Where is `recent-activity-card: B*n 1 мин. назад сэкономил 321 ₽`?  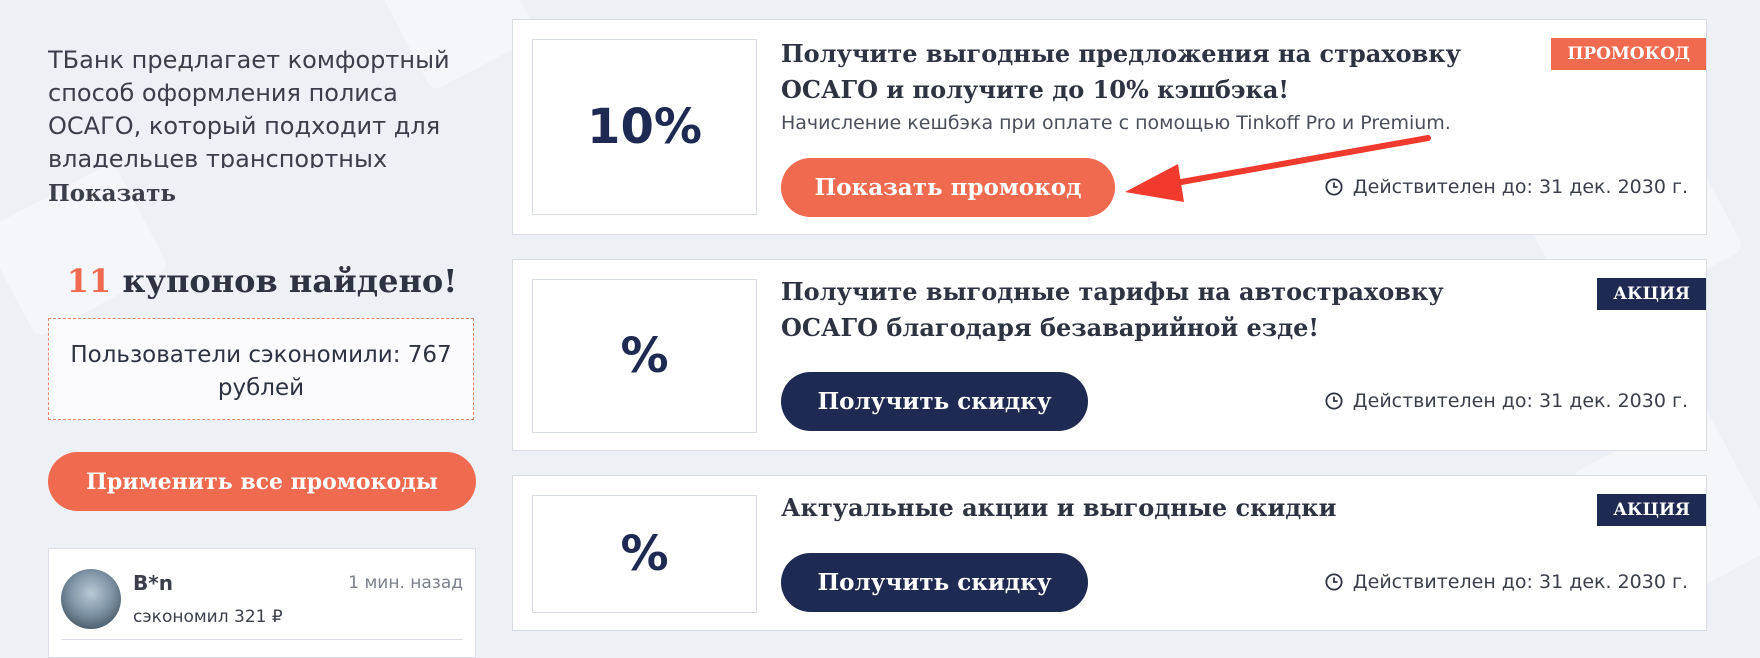 recent-activity-card: B*n 1 мин. назад сэкономил 321 ₽ is located at coordinates (262, 603).